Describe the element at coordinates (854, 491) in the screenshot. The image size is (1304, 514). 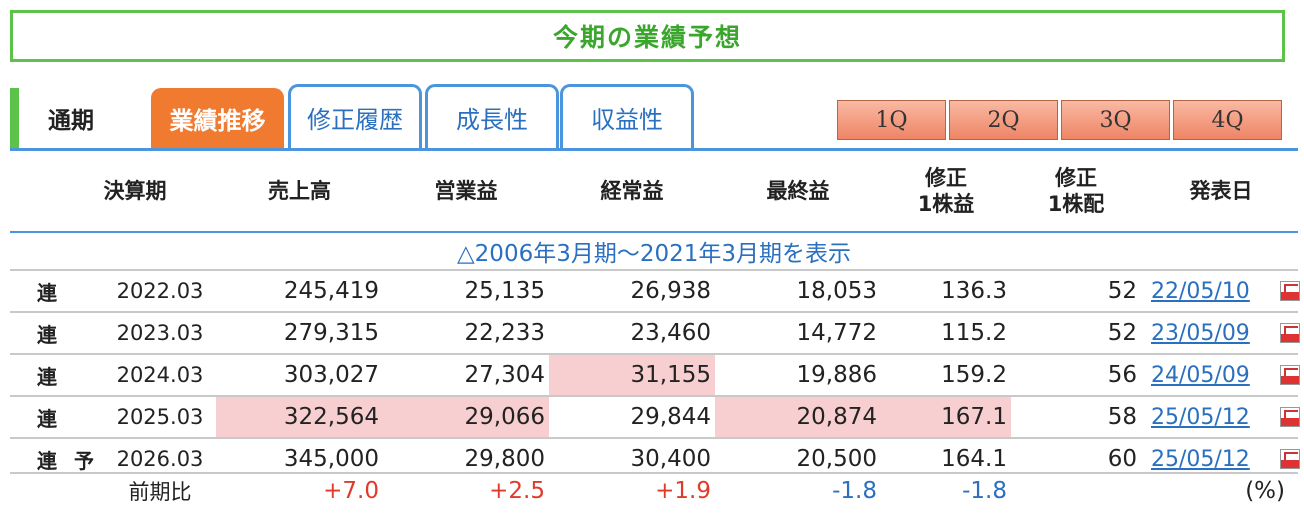
I see `yoy-net: -1.8` at that location.